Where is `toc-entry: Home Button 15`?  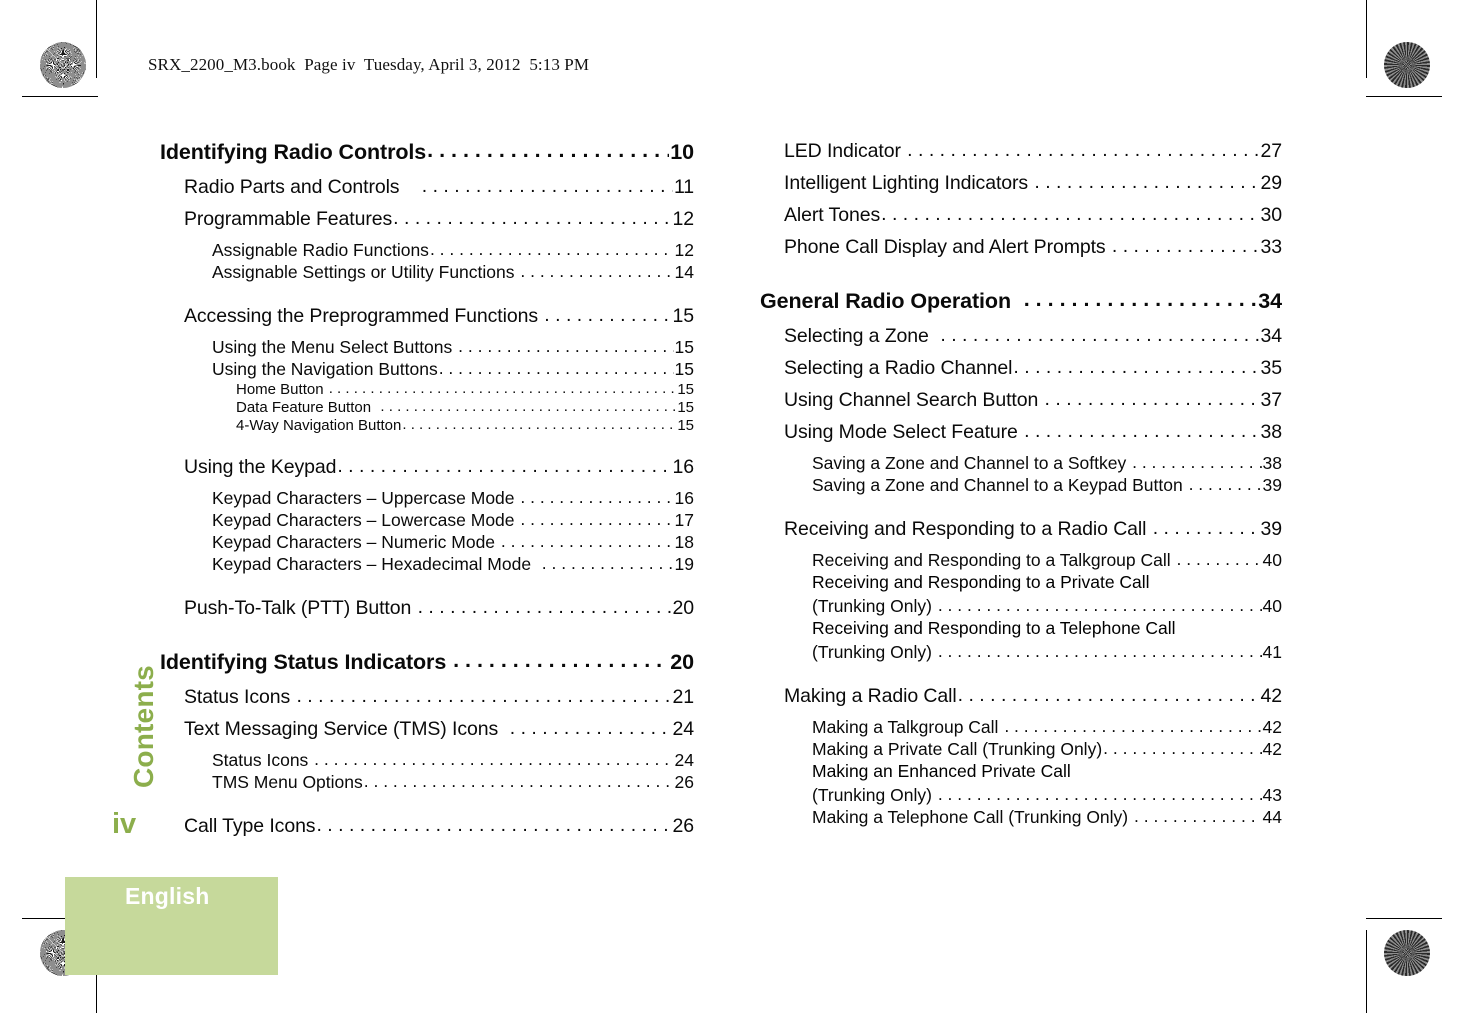 toc-entry: Home Button 15 is located at coordinates (465, 389).